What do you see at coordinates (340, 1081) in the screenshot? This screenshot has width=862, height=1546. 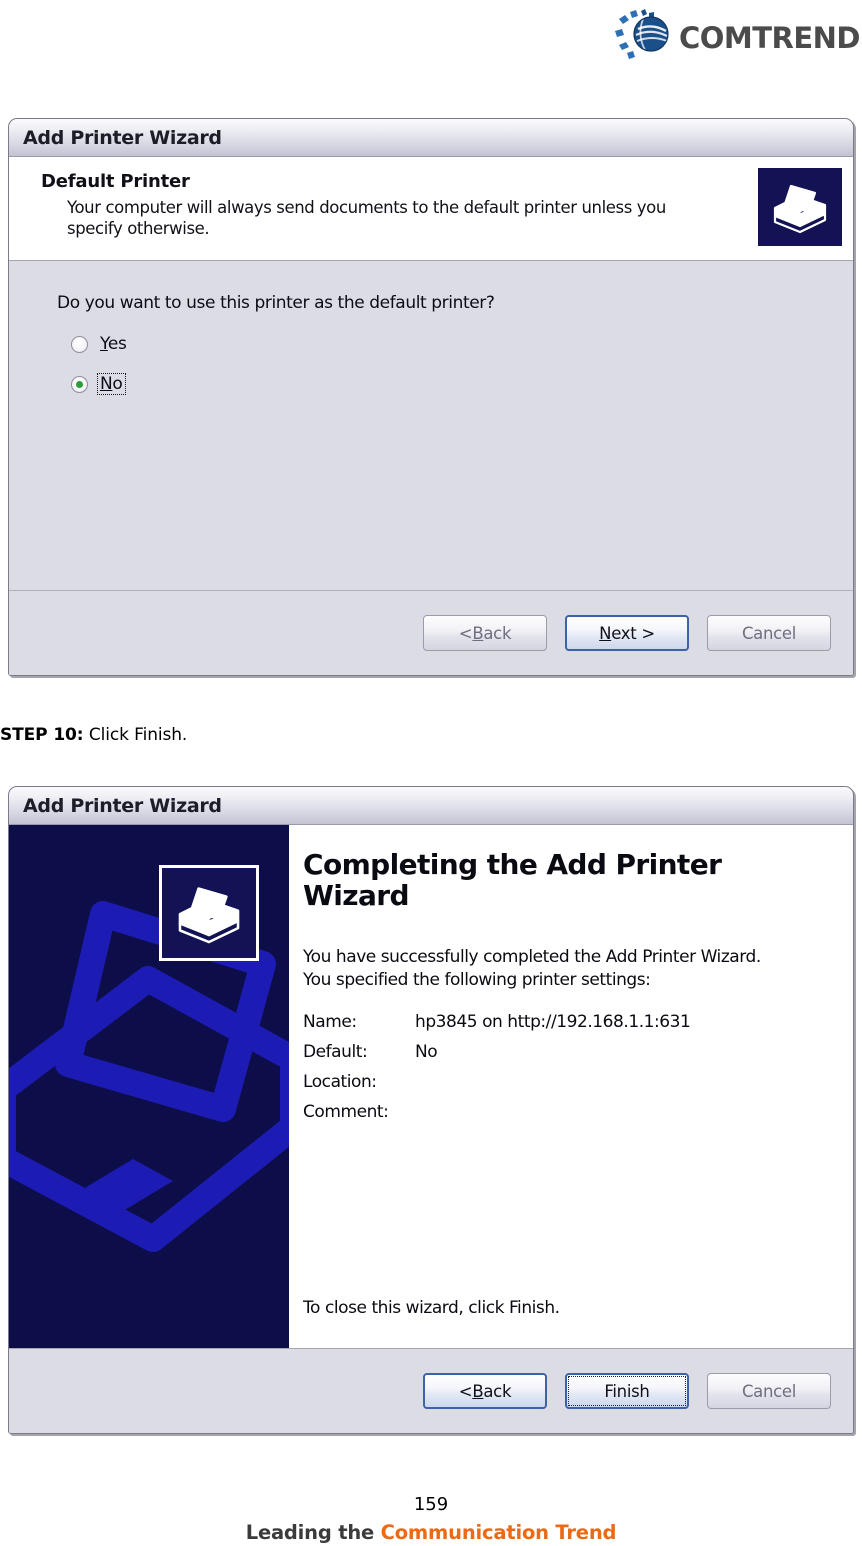 I see `setting-label-location: Location:` at bounding box center [340, 1081].